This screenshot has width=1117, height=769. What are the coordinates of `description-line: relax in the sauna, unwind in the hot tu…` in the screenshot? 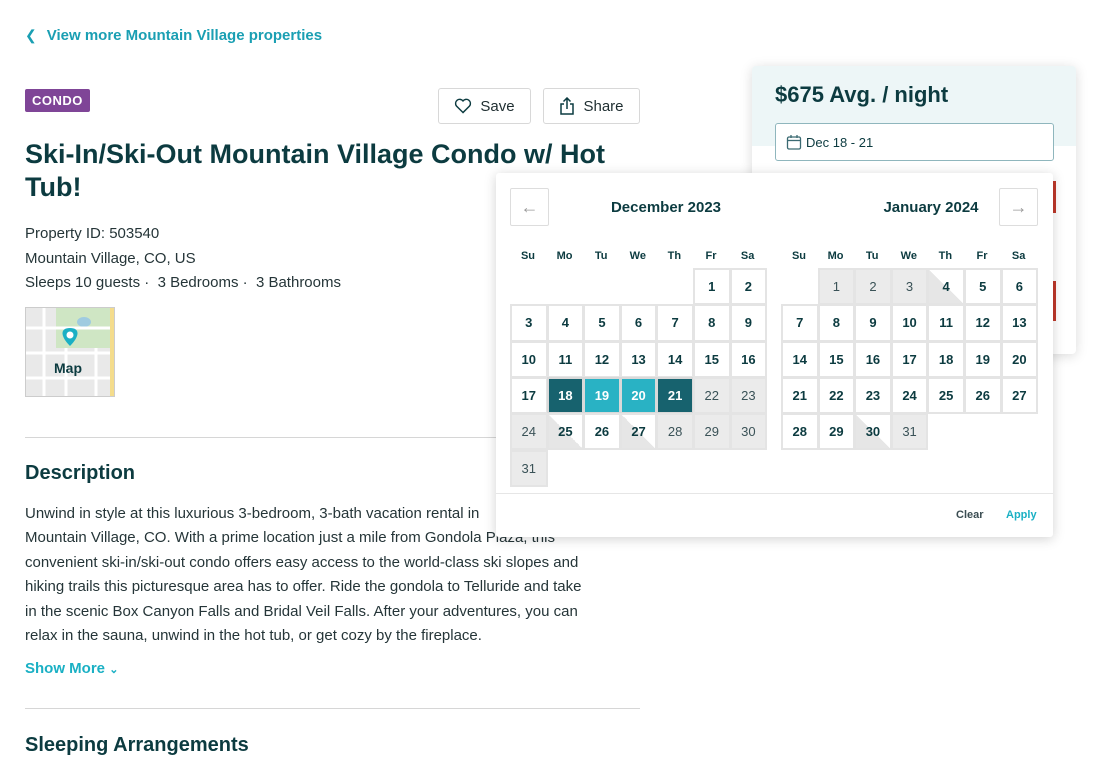 It's located at (253, 636).